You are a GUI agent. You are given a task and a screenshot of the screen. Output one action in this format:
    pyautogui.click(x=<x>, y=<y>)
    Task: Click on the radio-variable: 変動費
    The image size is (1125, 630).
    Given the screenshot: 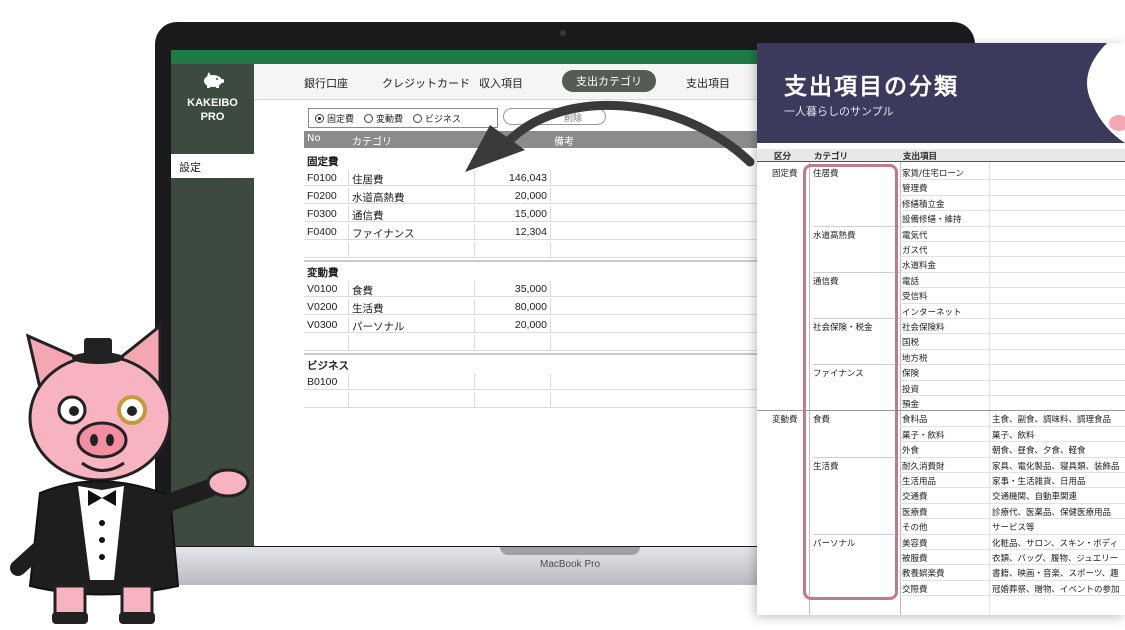 What is the action you would take?
    pyautogui.click(x=383, y=118)
    